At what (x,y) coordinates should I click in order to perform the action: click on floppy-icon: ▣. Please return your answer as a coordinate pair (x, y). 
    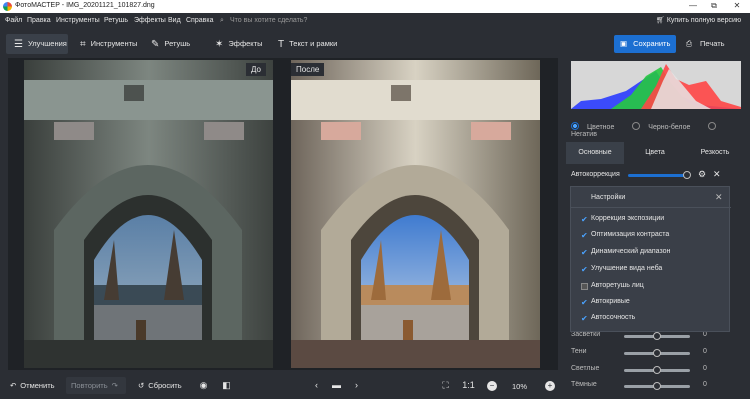
    Looking at the image, I should click on (624, 43).